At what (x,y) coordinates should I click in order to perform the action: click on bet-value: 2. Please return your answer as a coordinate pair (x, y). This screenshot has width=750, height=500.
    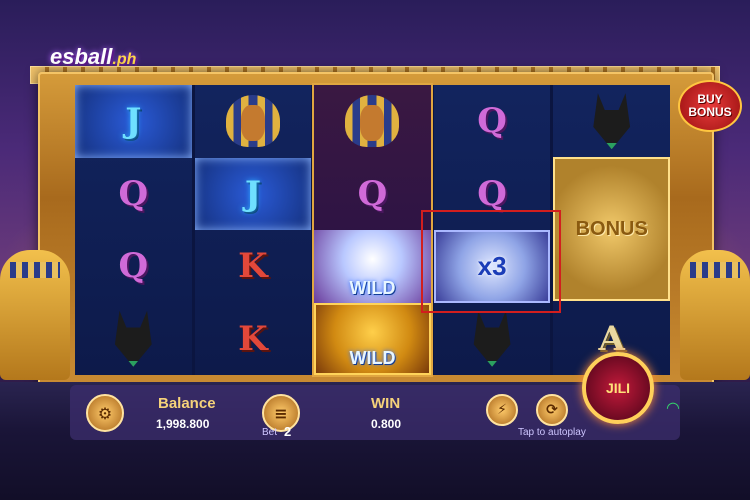
    Looking at the image, I should click on (288, 431).